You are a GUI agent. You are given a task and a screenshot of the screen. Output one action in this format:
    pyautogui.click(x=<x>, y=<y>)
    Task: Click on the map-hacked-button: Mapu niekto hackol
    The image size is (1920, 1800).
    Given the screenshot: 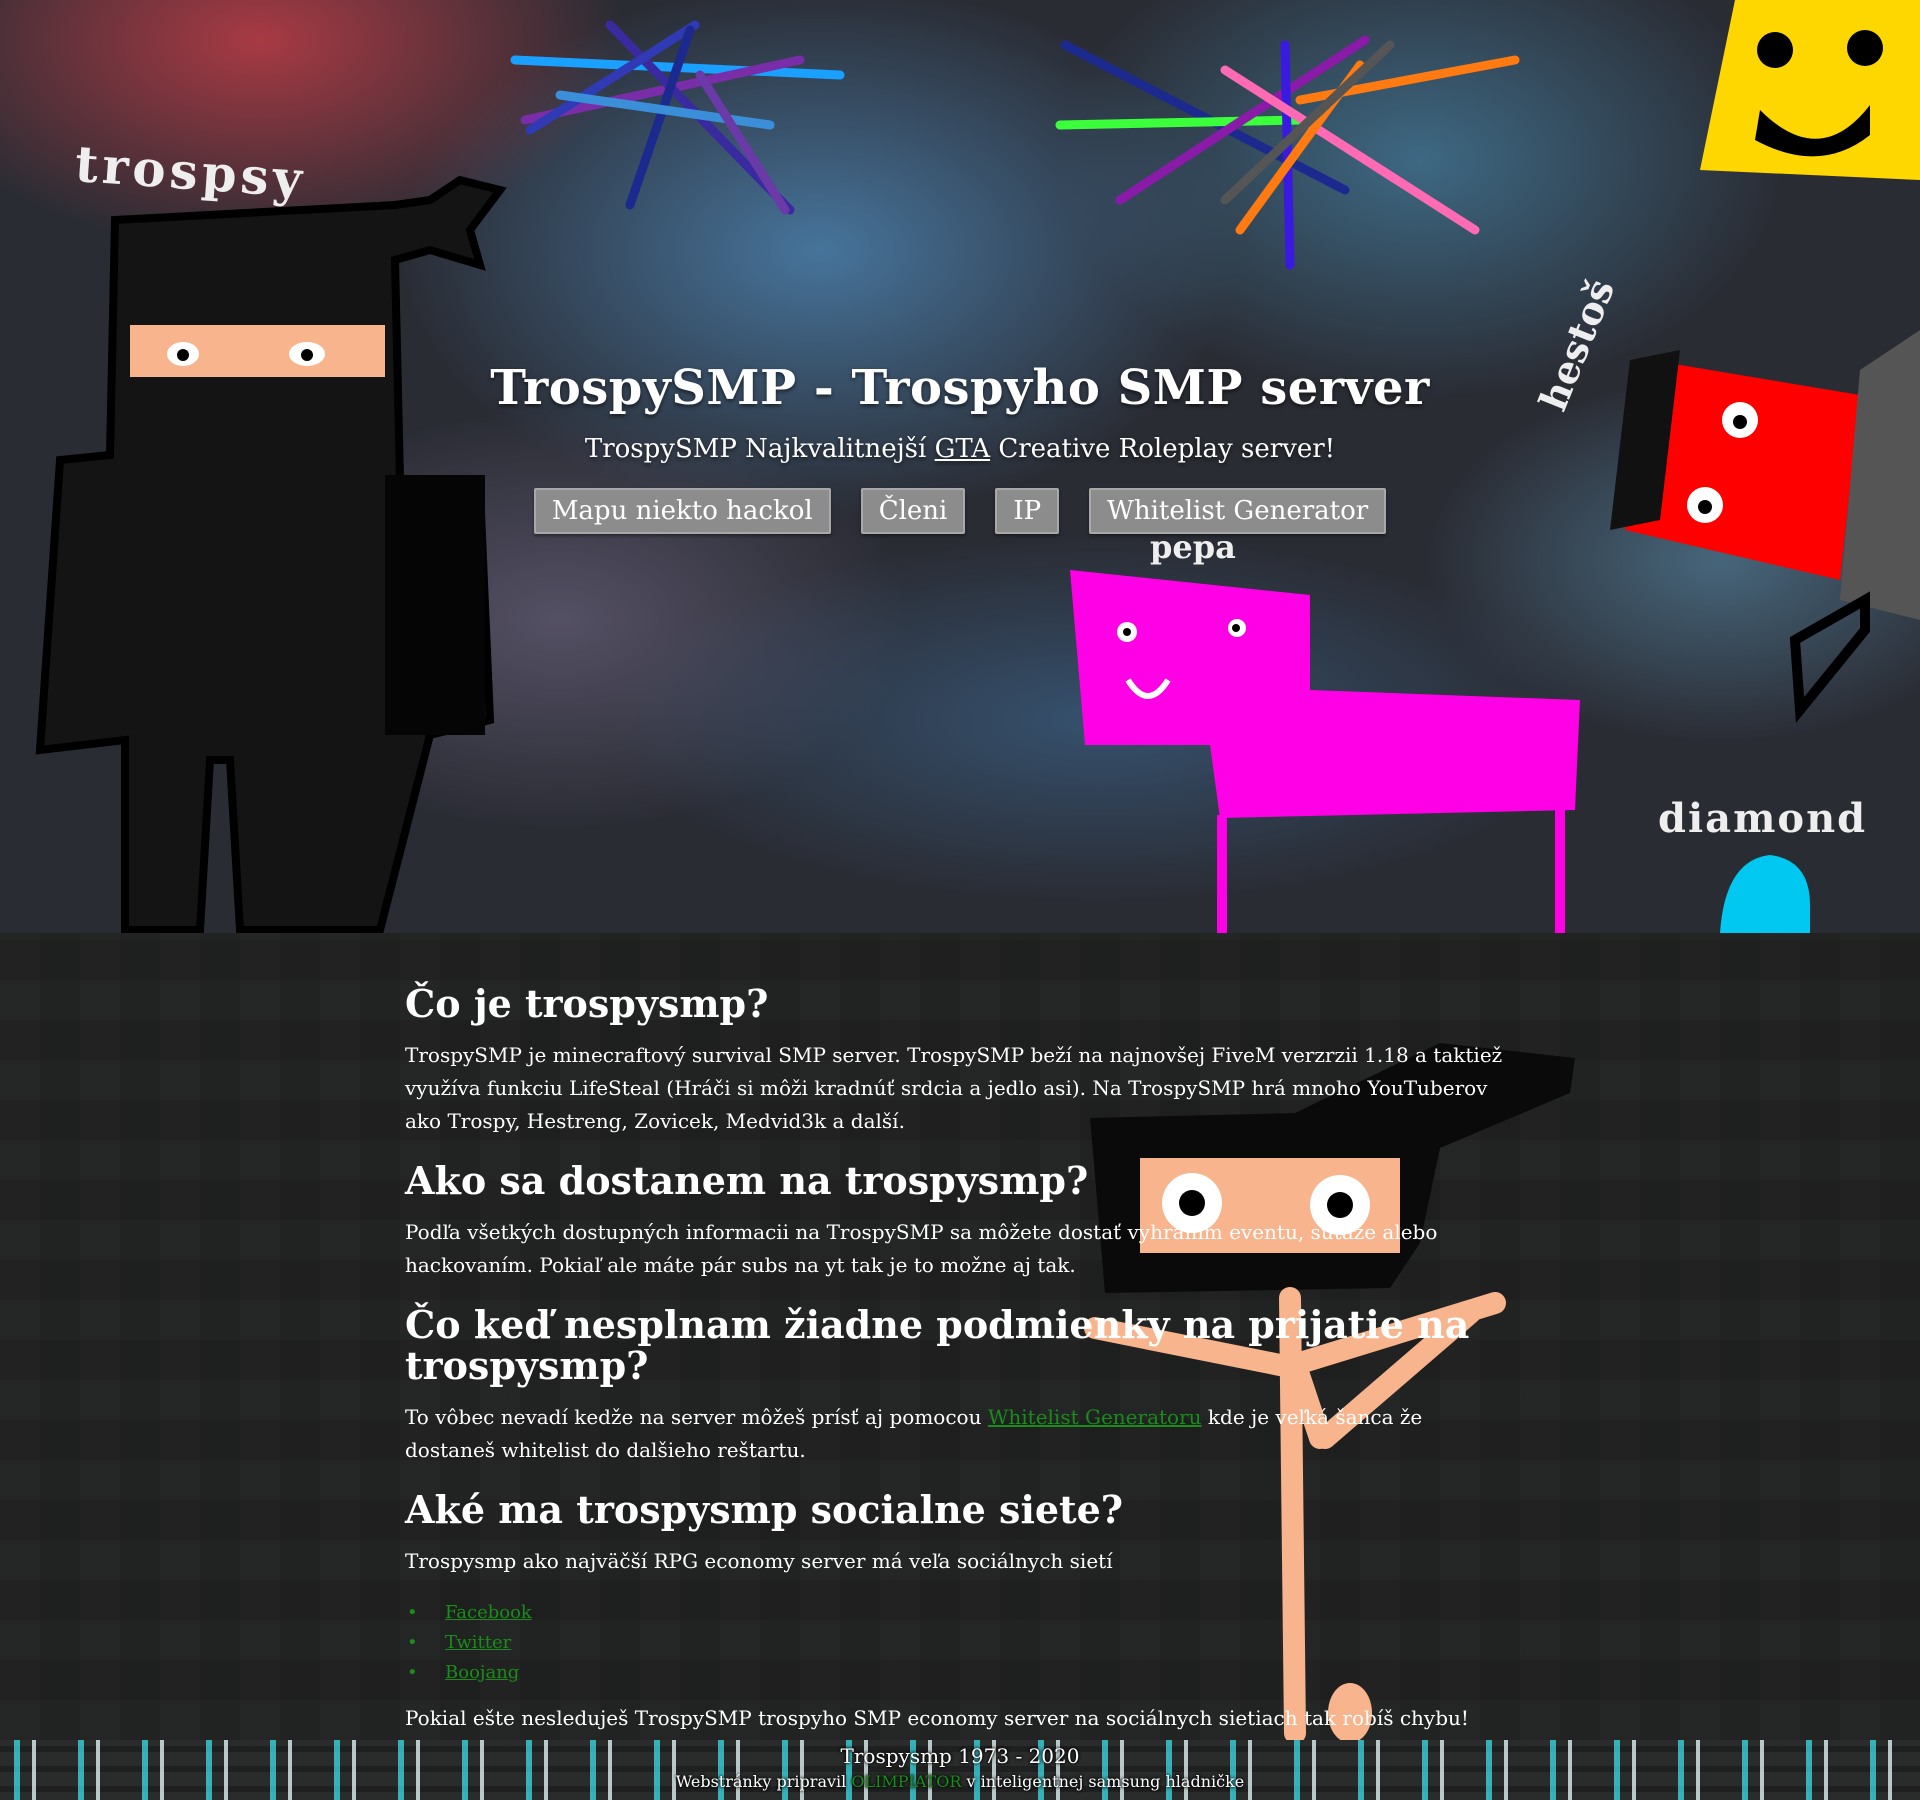 What is the action you would take?
    pyautogui.click(x=682, y=511)
    